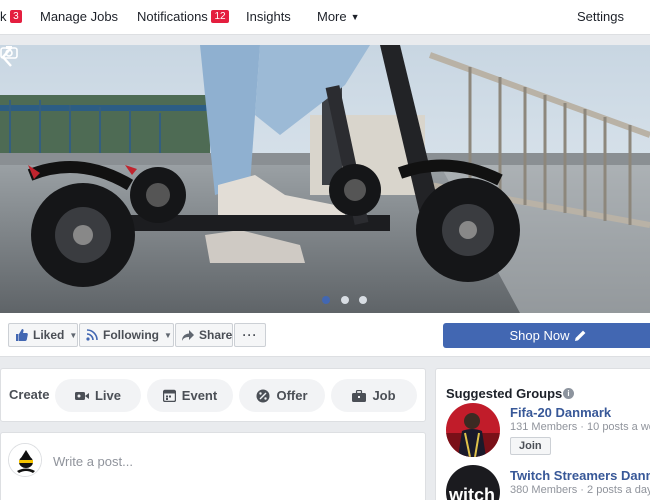 The height and width of the screenshot is (500, 650). Describe the element at coordinates (92, 335) in the screenshot. I see `rss-feed-icon` at that location.